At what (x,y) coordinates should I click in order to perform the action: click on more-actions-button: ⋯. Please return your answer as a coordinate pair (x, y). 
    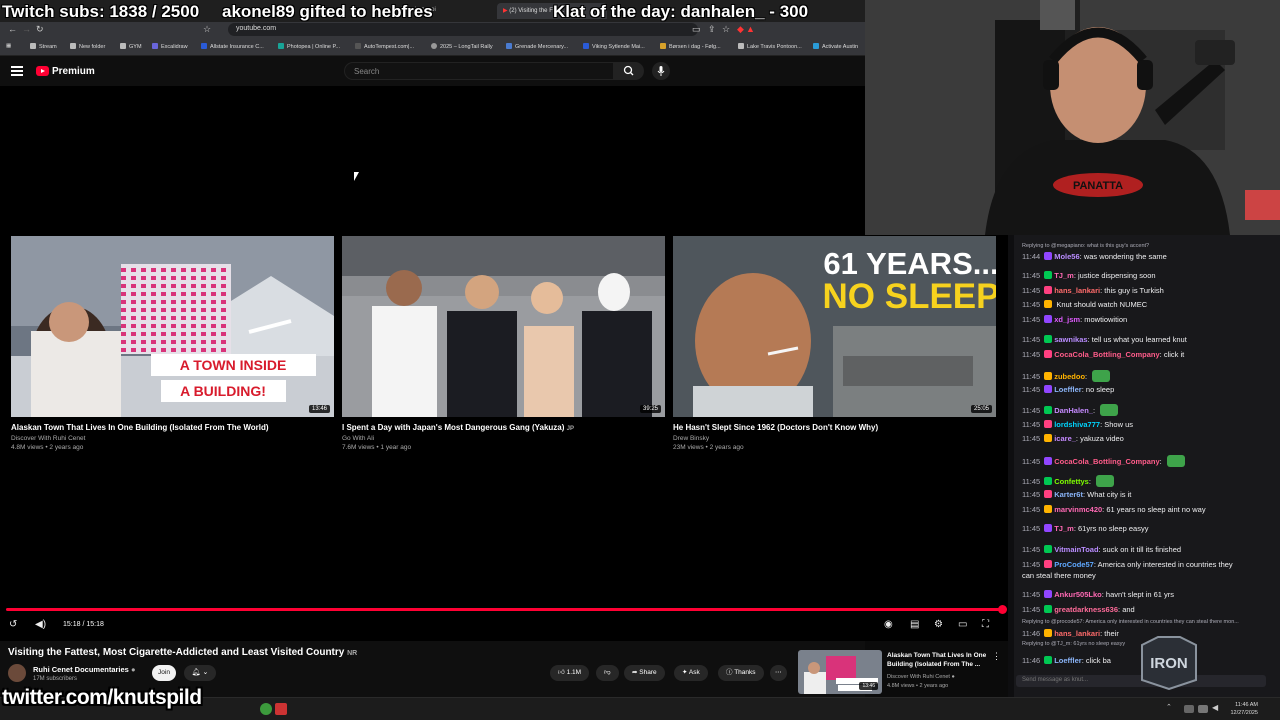
    Looking at the image, I should click on (778, 673).